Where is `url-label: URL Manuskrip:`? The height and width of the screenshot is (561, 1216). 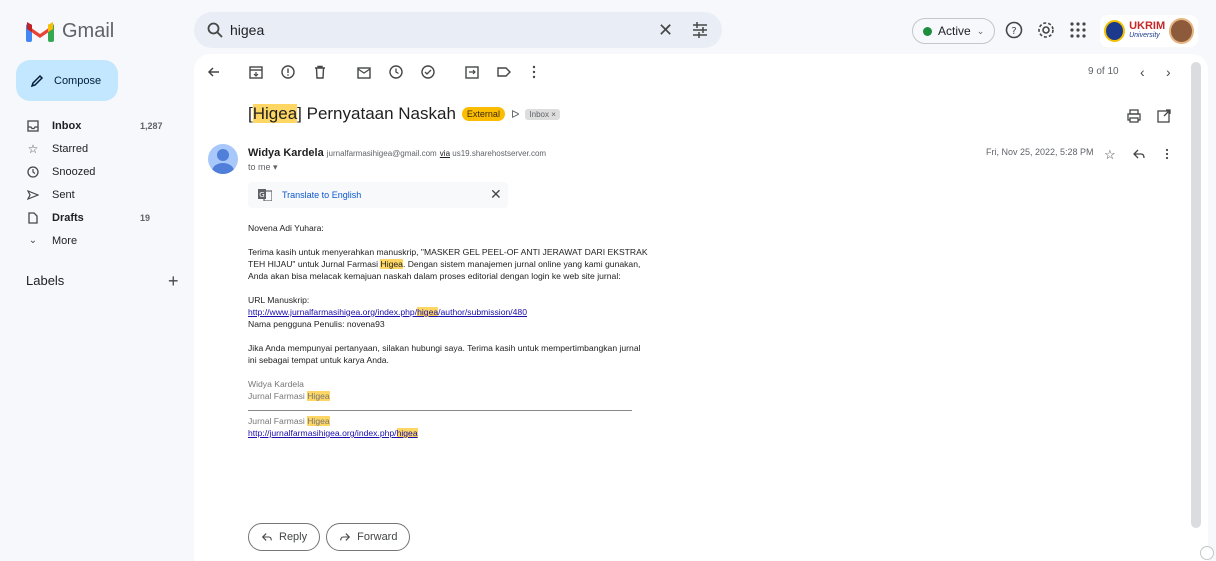
url-label: URL Manuskrip: is located at coordinates (279, 300).